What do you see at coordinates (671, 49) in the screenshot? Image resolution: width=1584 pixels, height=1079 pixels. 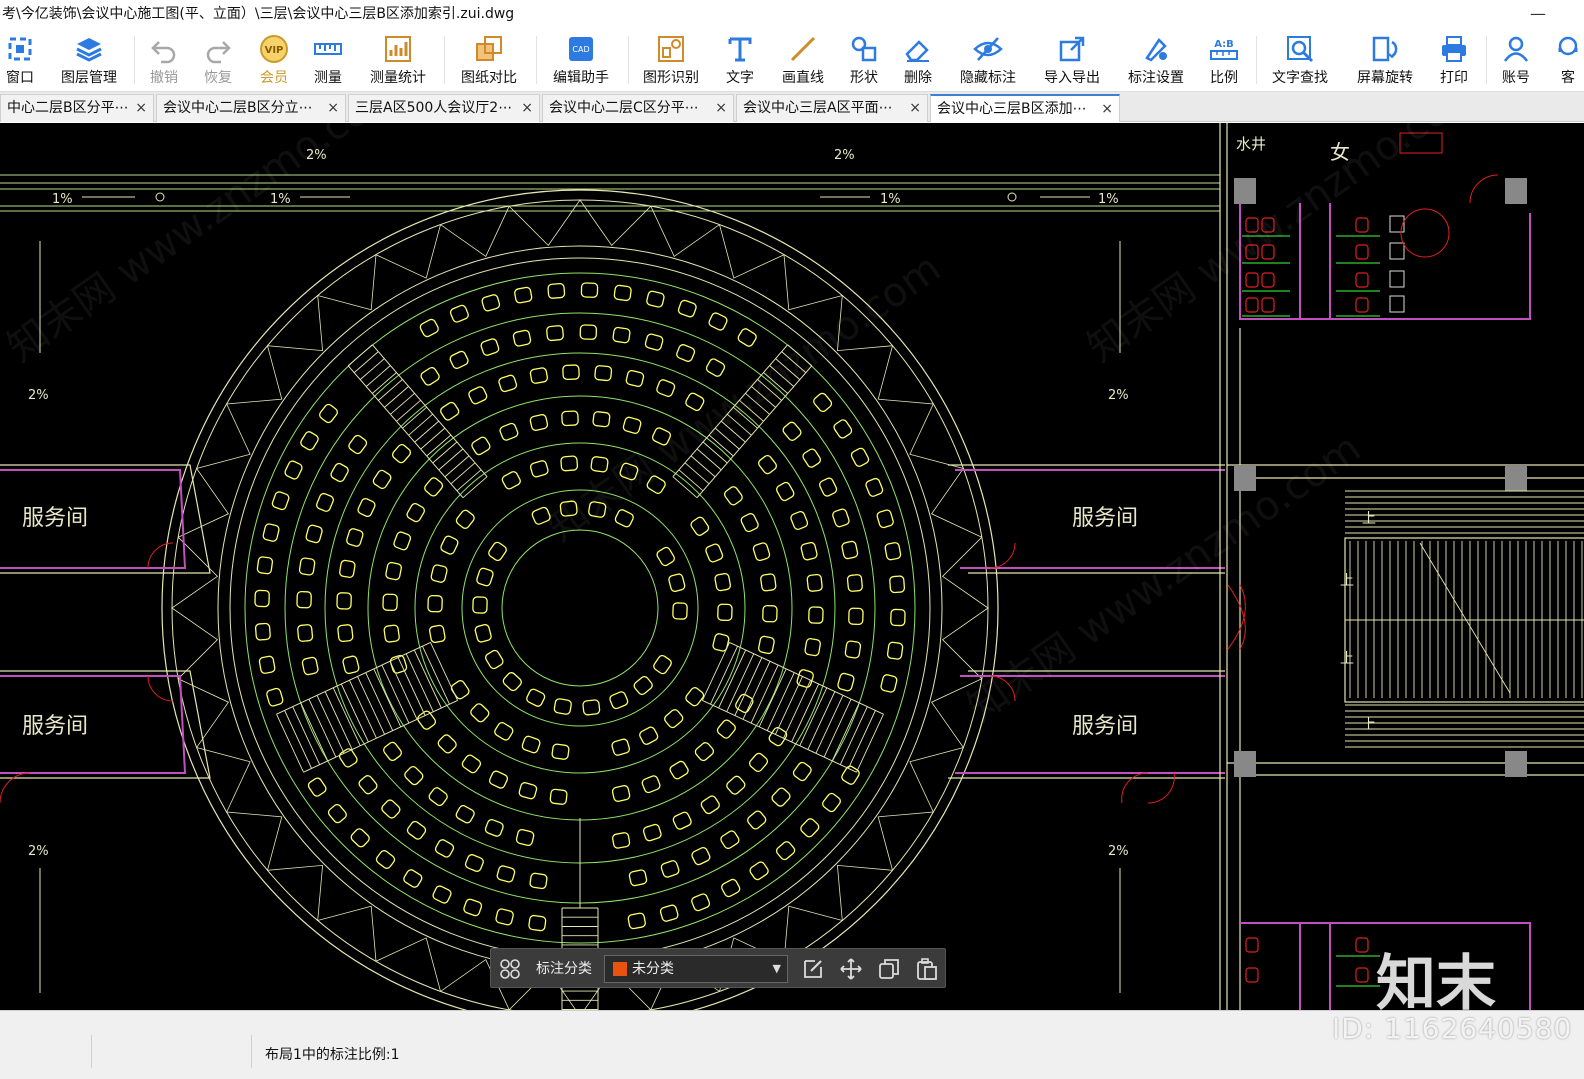 I see `shape-recognize-icon` at bounding box center [671, 49].